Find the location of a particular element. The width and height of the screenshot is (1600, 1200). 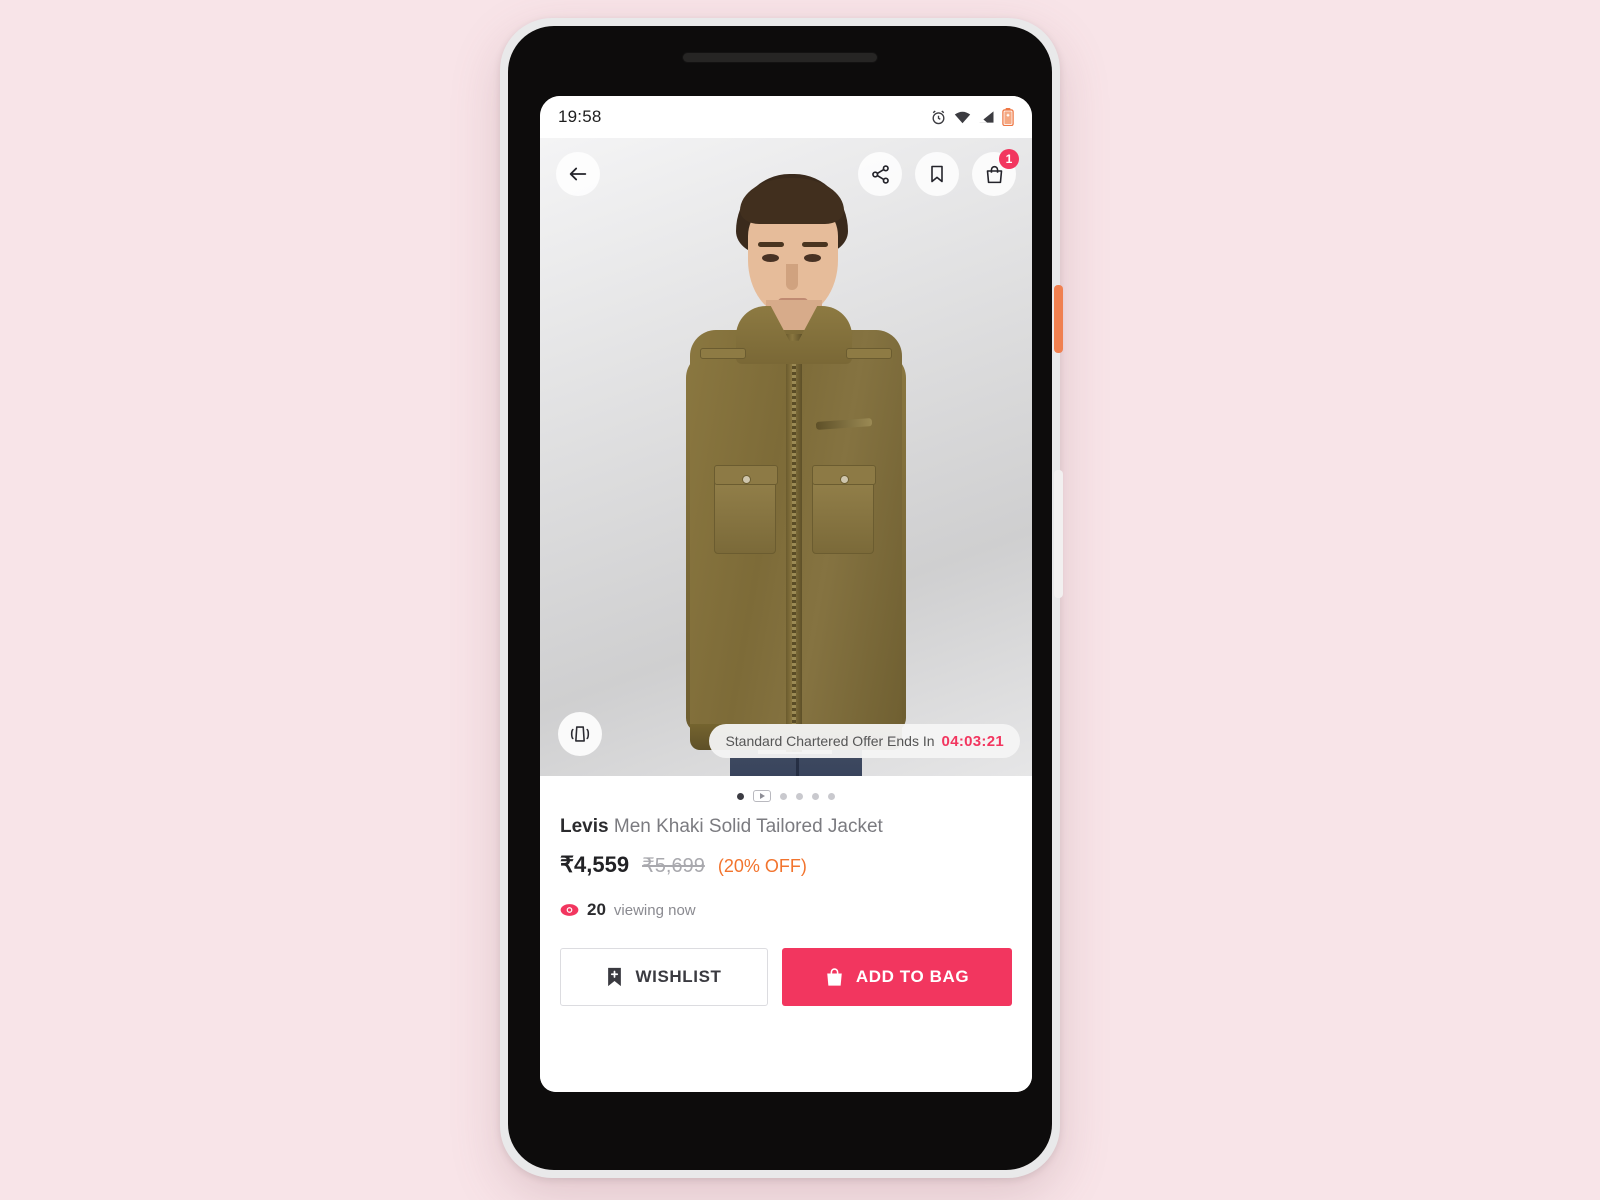

jacket-pocket-right is located at coordinates (844, 509).